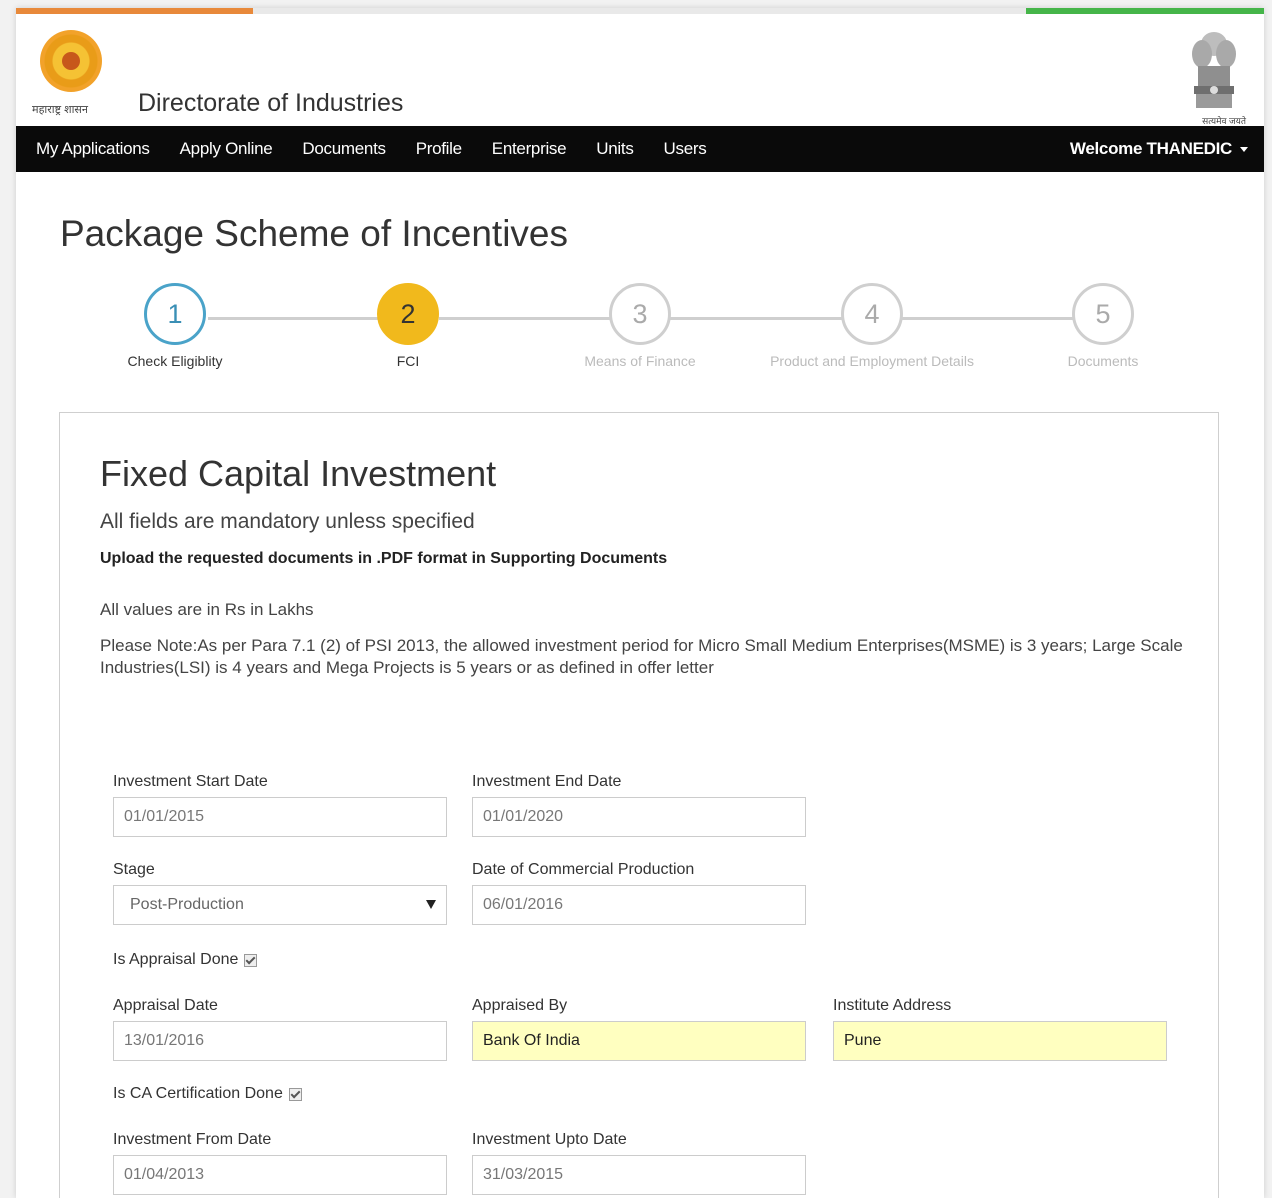  What do you see at coordinates (1244, 150) in the screenshot?
I see `caret-down-icon` at bounding box center [1244, 150].